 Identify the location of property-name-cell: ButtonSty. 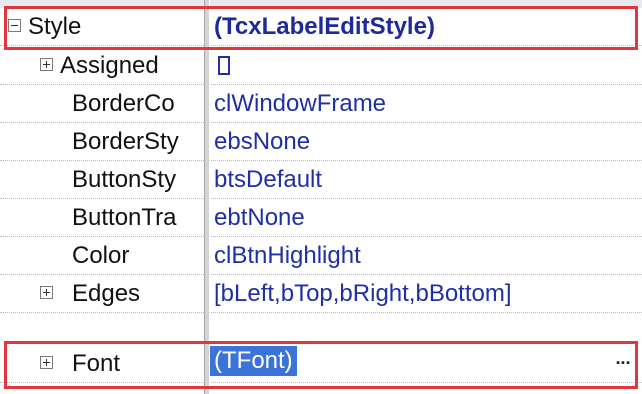
(102, 179).